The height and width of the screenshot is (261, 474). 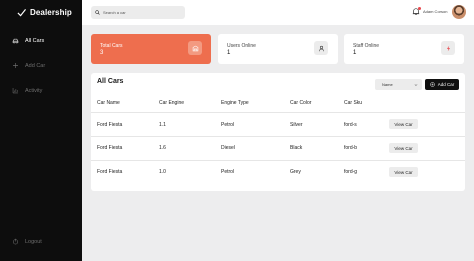 What do you see at coordinates (172, 103) in the screenshot?
I see `column-header-car-engine: Car Engine` at bounding box center [172, 103].